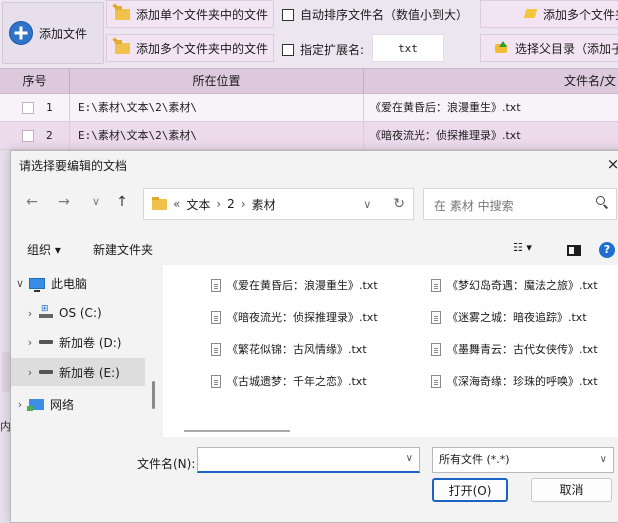  I want to click on table-row: 2 E:\素材\文本\2\素材\ 《暗夜流光：侦探推理录》.txt, so click(309, 136).